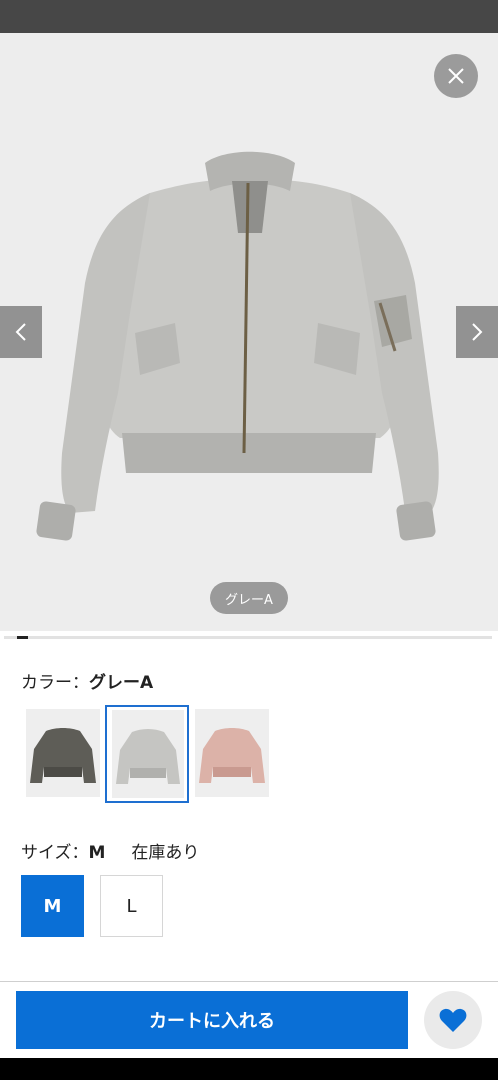 This screenshot has height=1080, width=498. What do you see at coordinates (249, 16) in the screenshot?
I see `status-bar` at bounding box center [249, 16].